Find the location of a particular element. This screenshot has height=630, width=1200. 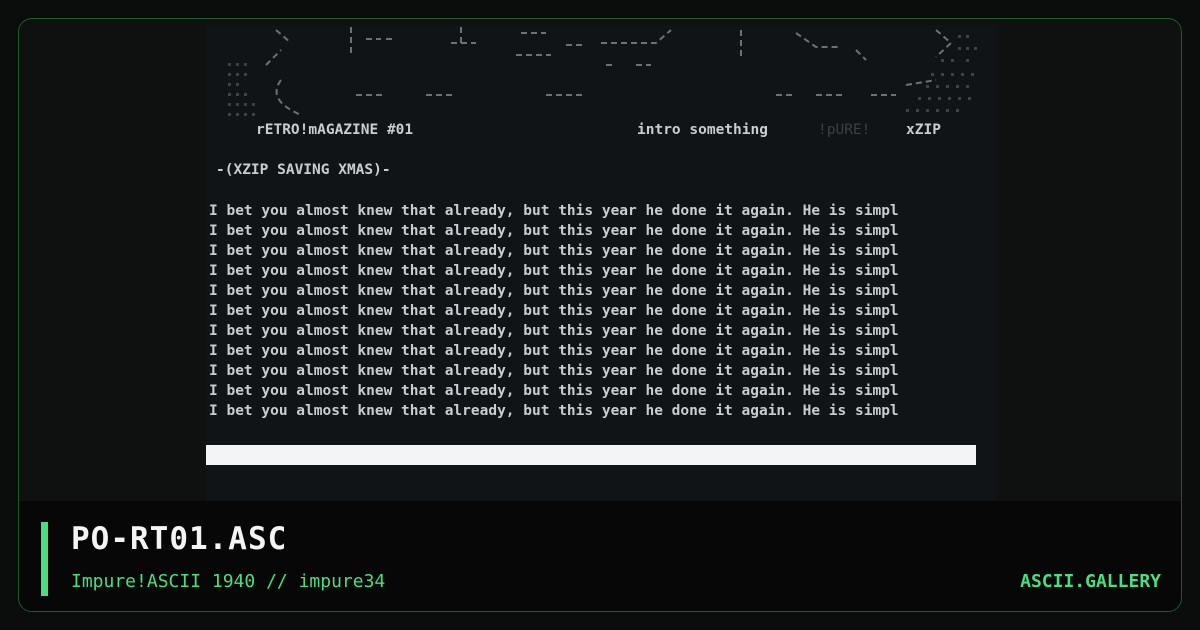

white-scroll-bar is located at coordinates (591, 455).